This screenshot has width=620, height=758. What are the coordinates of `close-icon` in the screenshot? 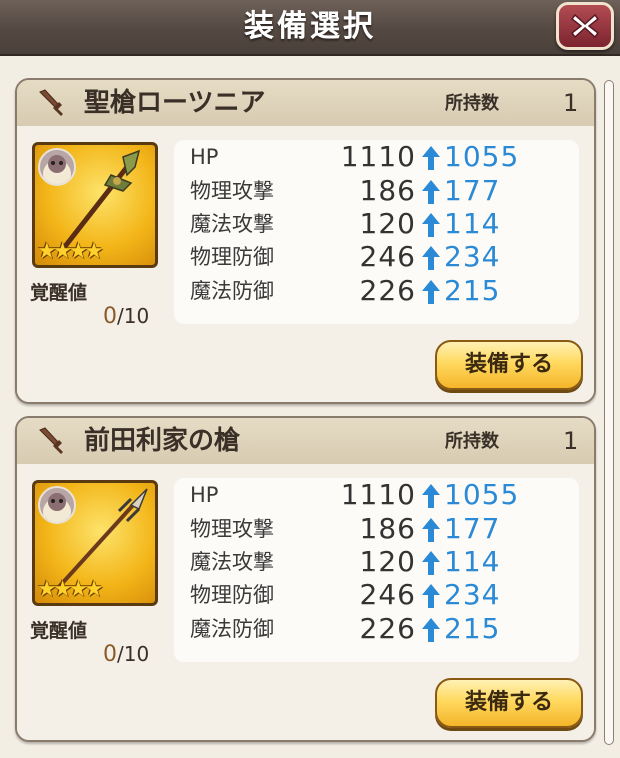 It's located at (585, 26).